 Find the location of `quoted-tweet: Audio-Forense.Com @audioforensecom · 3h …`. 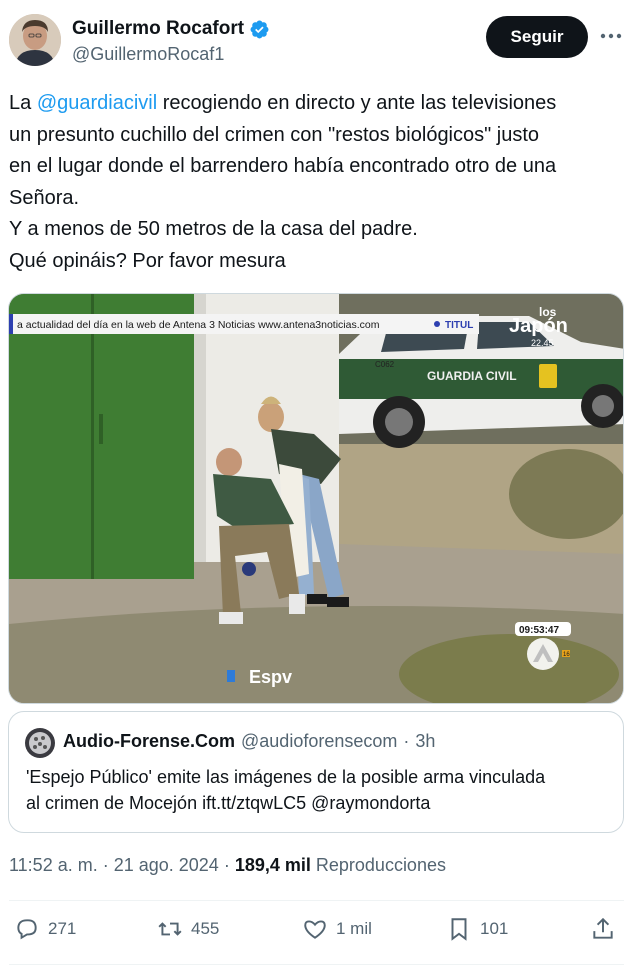

quoted-tweet: Audio-Forense.Com @audioforensecom · 3h … is located at coordinates (316, 772).